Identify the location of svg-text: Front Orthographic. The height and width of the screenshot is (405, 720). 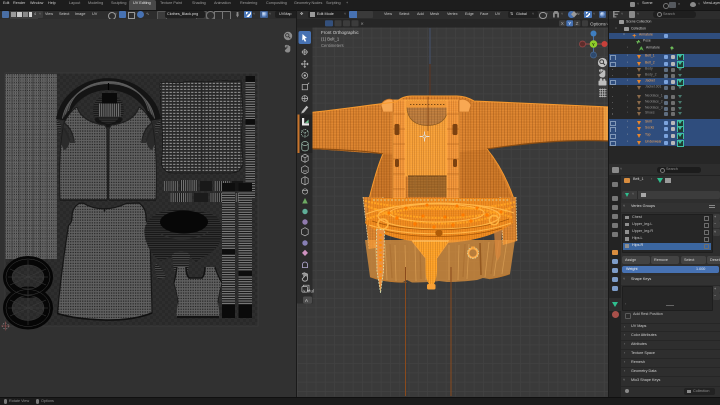
(340, 32).